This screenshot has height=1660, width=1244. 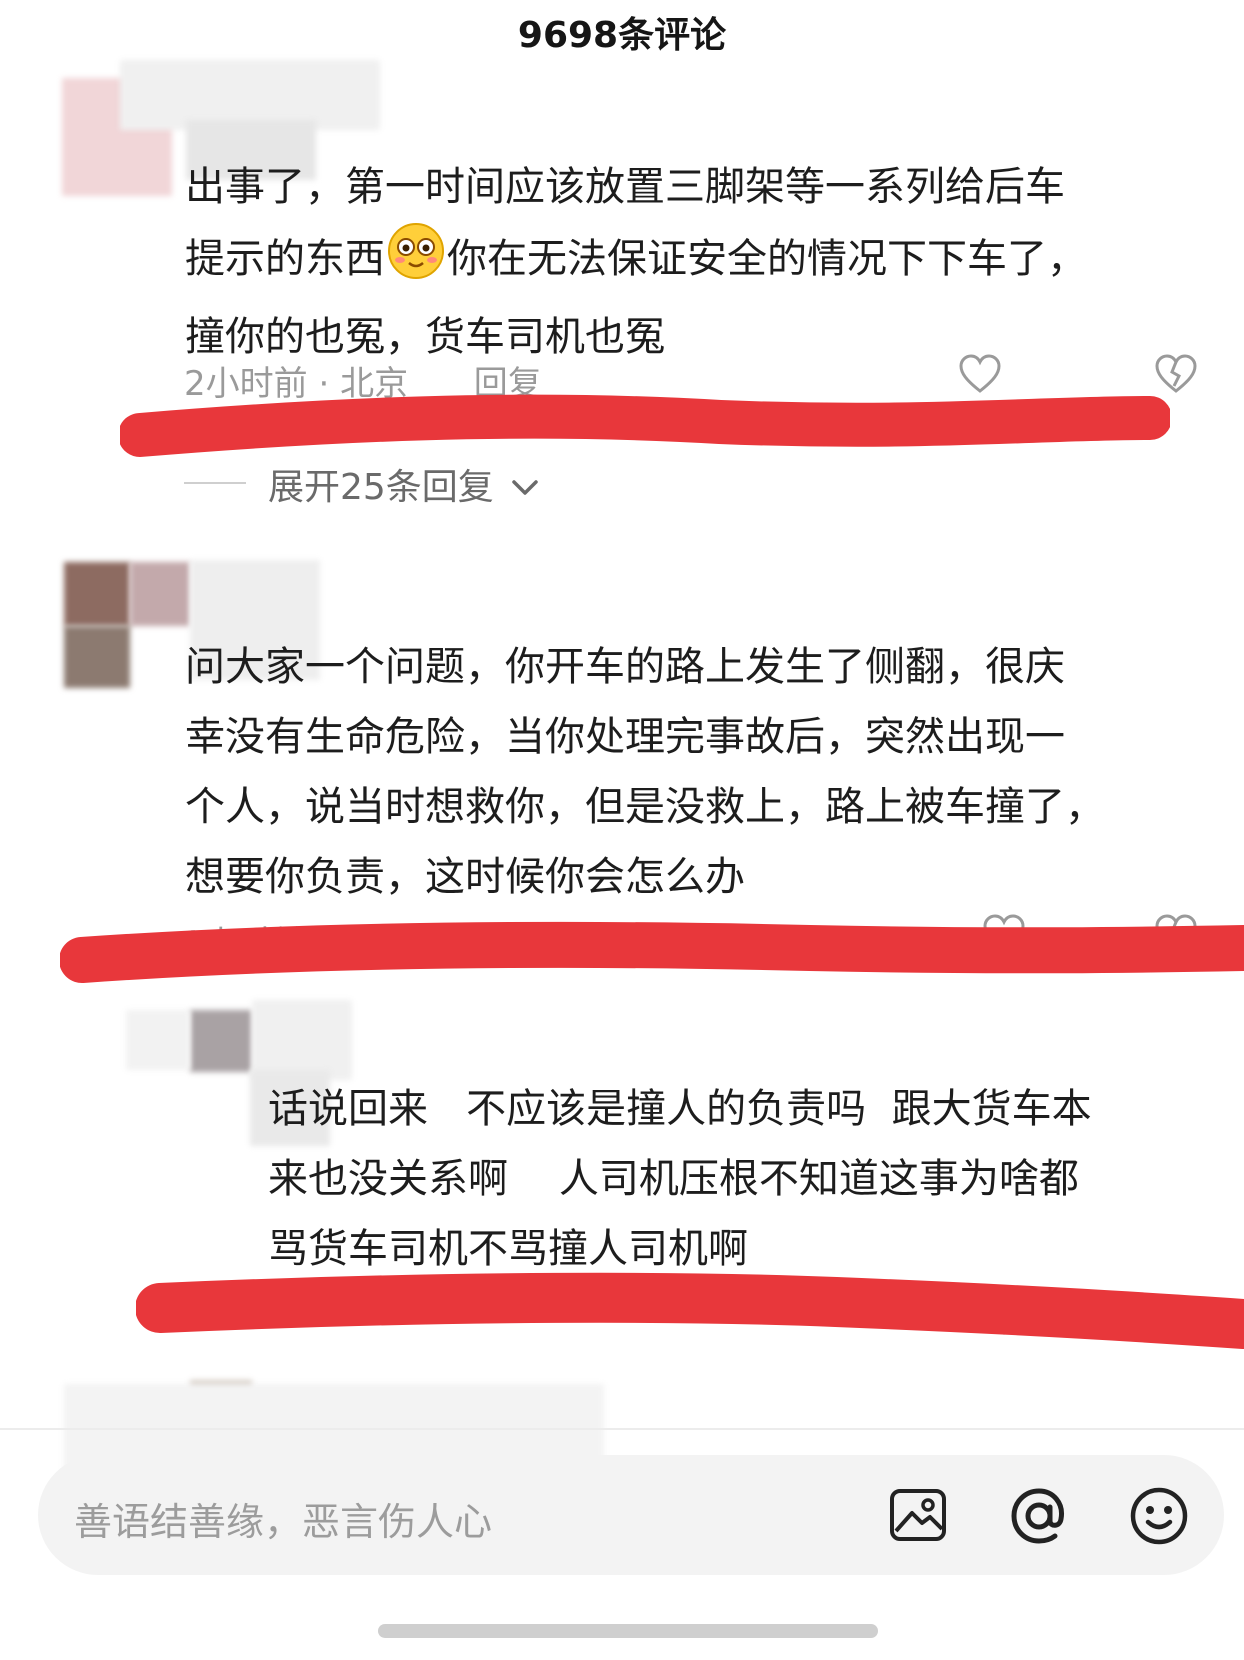 What do you see at coordinates (680, 1109) in the screenshot?
I see `comment-line: 话说回来 不应该是撞人的负责吗 跟大货车本` at bounding box center [680, 1109].